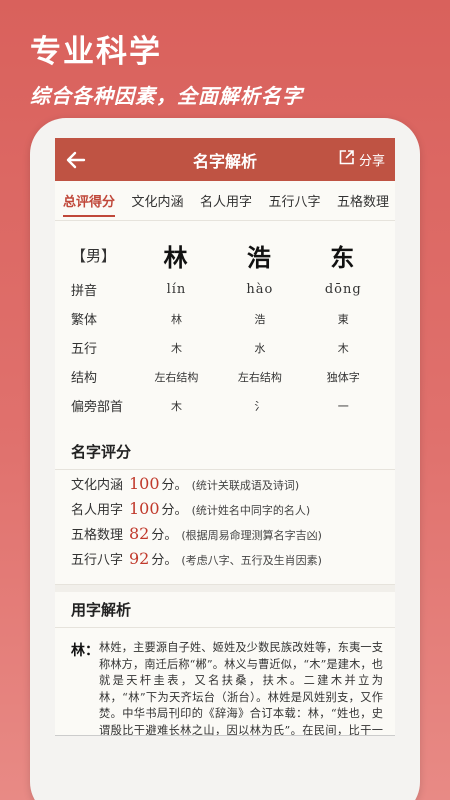 This screenshot has width=450, height=800. I want to click on analysis-char: 林：, so click(85, 651).